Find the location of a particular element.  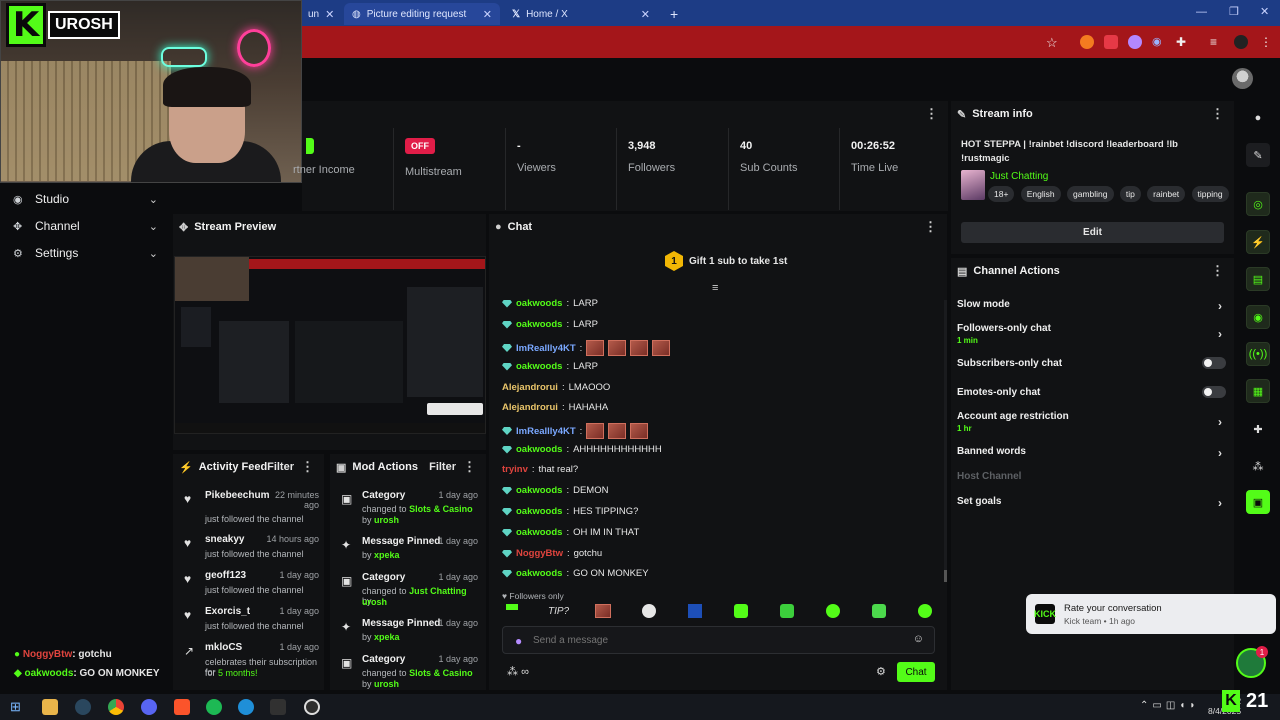

windows-start-icon: ⊞ is located at coordinates (18, 707).